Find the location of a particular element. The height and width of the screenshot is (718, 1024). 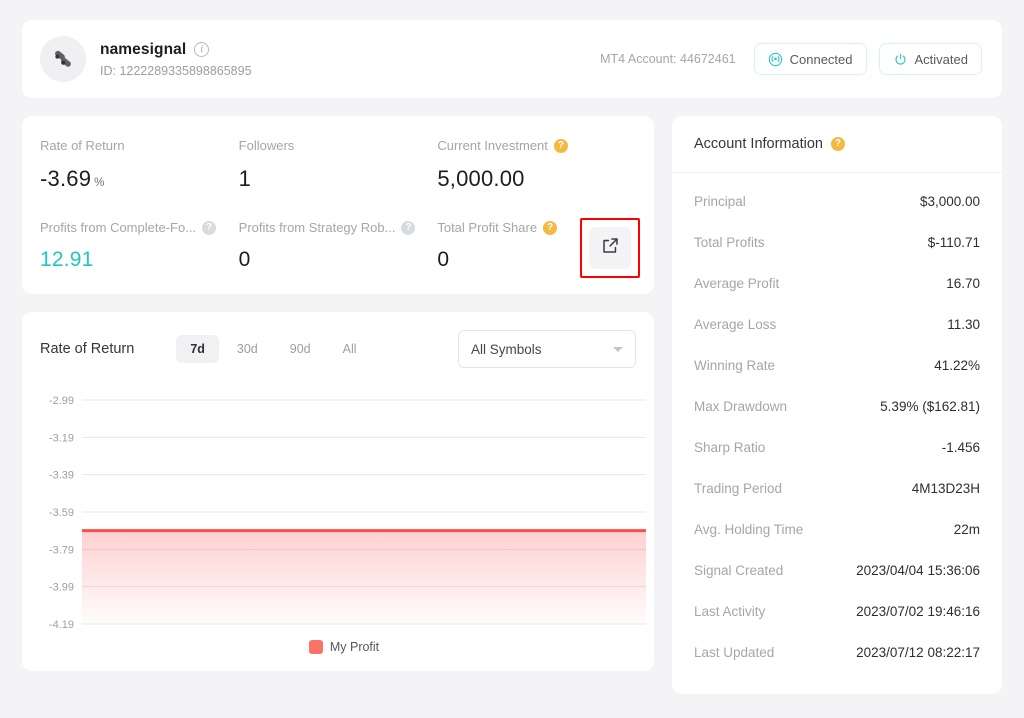

stat-value: 5,000.00 is located at coordinates (536, 179).